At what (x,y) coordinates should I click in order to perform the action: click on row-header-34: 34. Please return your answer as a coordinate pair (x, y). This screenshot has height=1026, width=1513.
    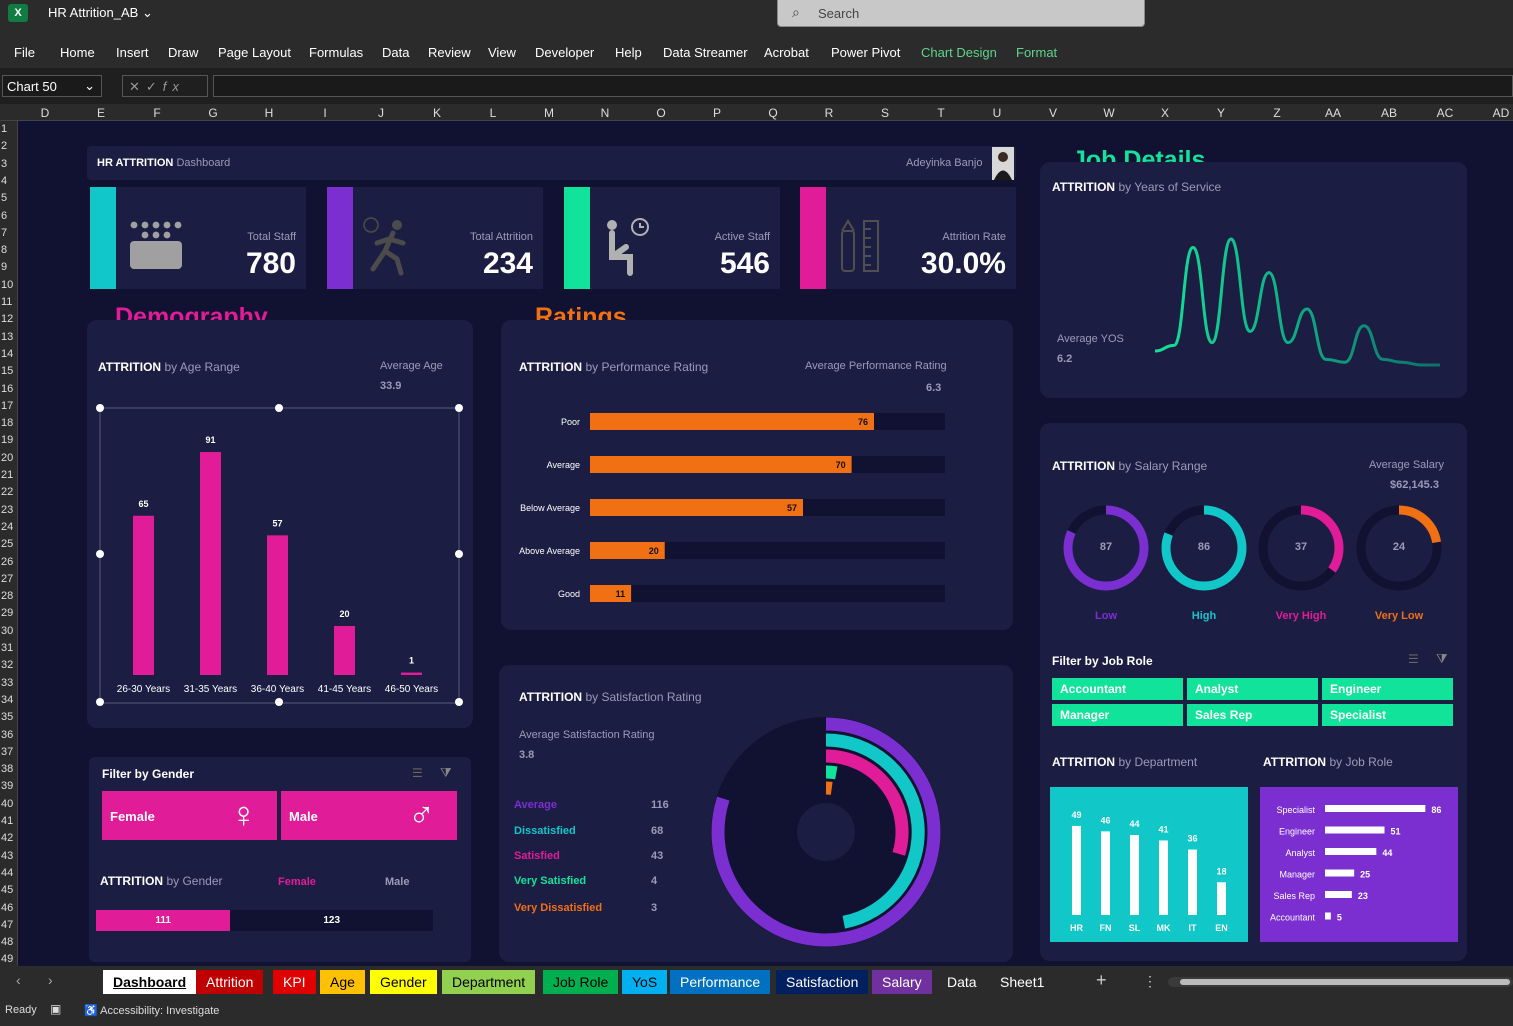
    Looking at the image, I should click on (7, 700).